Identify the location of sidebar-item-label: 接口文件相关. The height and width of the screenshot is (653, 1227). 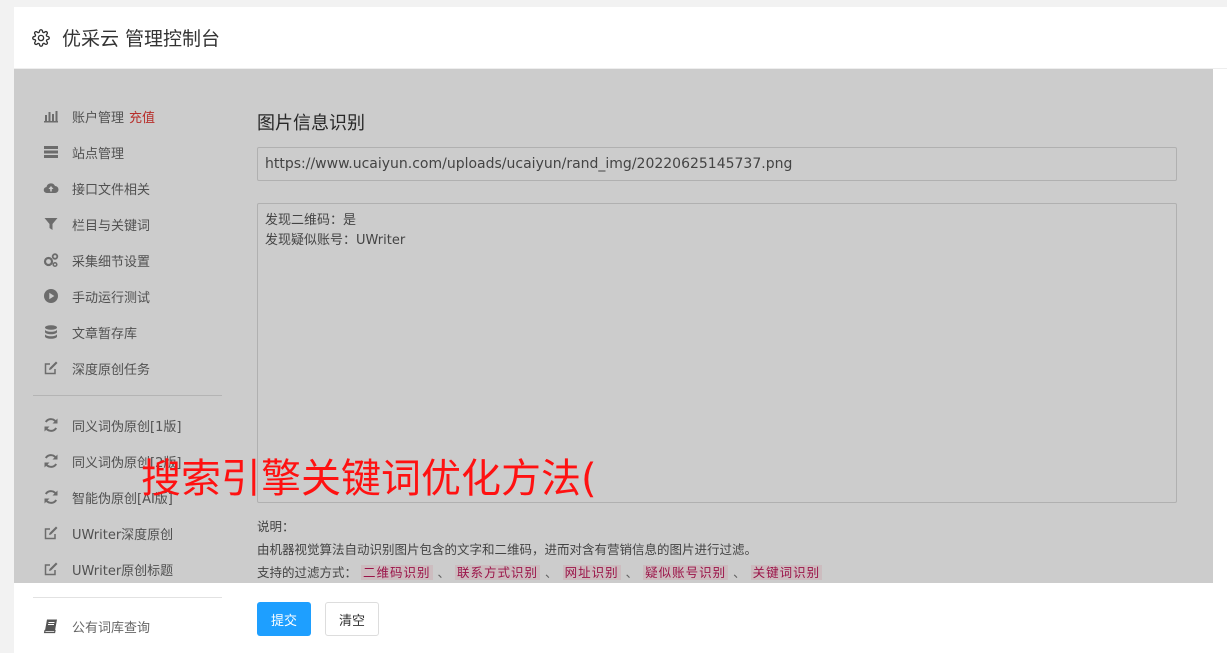
(111, 190).